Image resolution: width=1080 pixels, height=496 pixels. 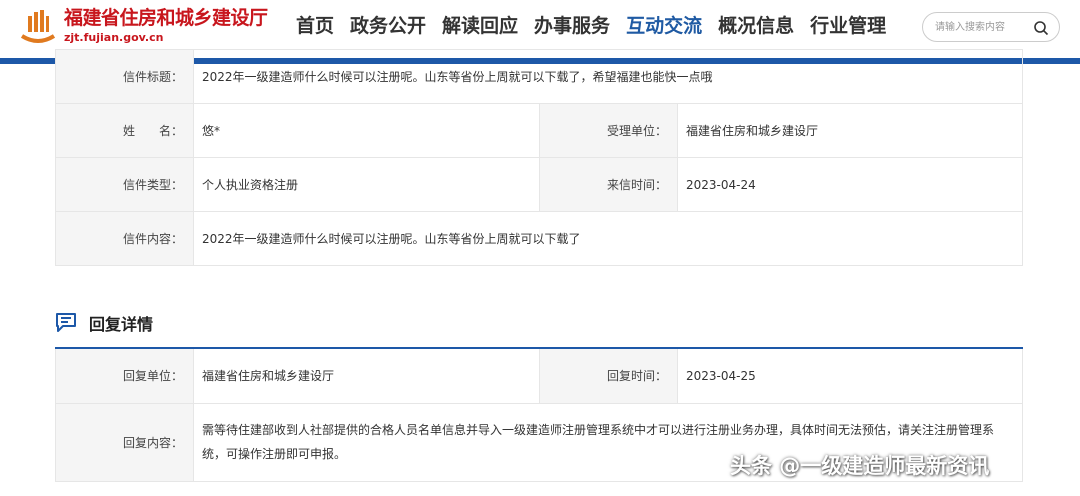 I want to click on search-icon, so click(x=1041, y=28).